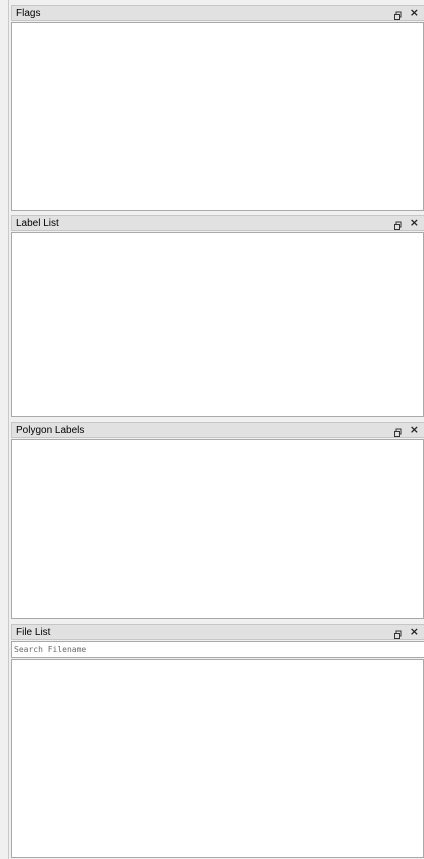  I want to click on polygon-labels-title: Polygon Labels, so click(50, 430).